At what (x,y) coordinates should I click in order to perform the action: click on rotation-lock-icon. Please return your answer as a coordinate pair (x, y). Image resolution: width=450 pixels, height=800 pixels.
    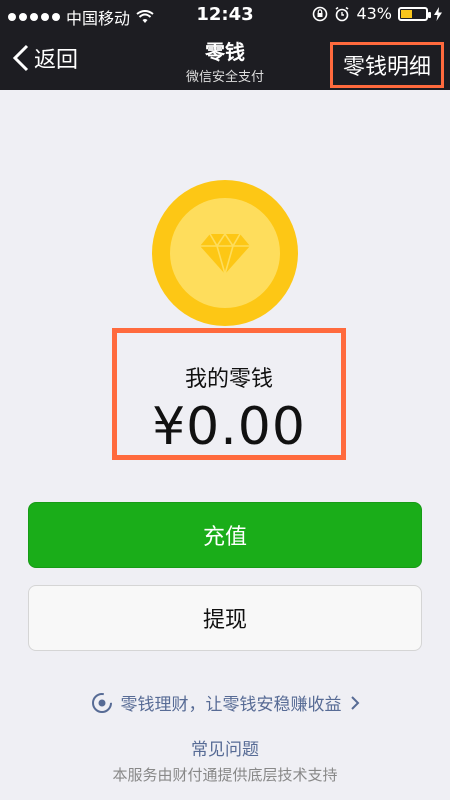
    Looking at the image, I should click on (320, 13).